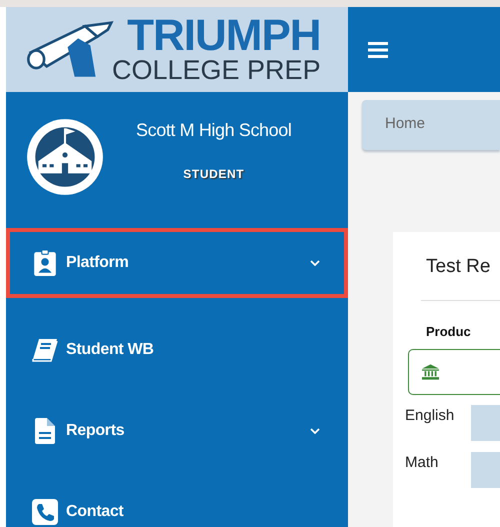  I want to click on card-title: Test Re, so click(459, 267).